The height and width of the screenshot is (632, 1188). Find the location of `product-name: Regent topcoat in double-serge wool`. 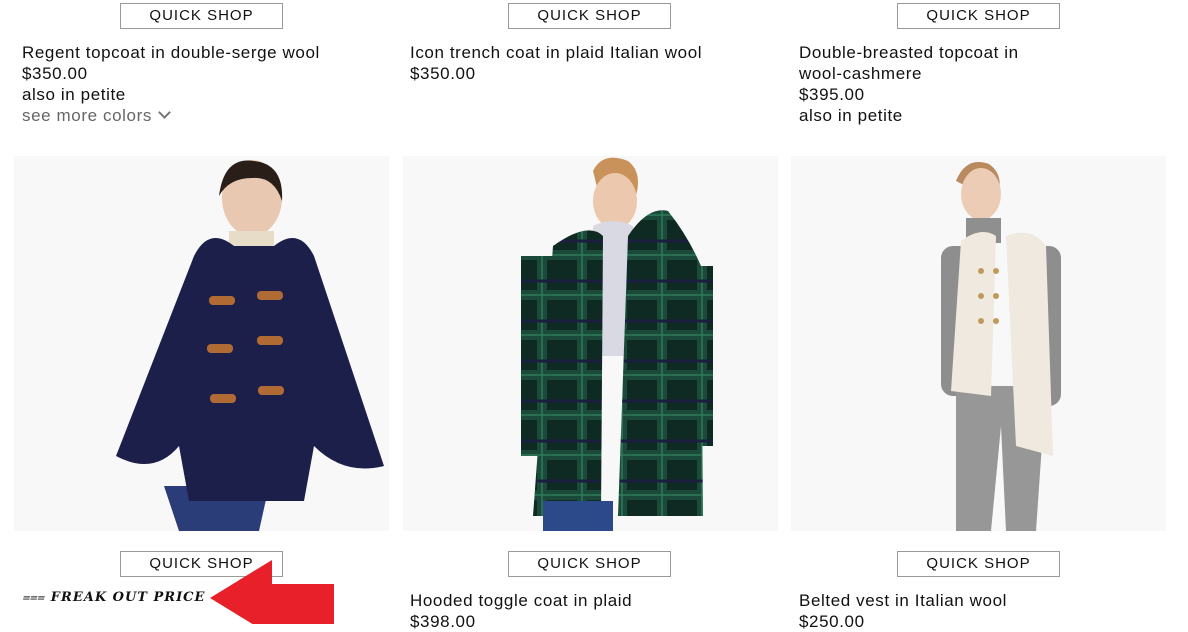

product-name: Regent topcoat in double-serge wool is located at coordinates (171, 52).